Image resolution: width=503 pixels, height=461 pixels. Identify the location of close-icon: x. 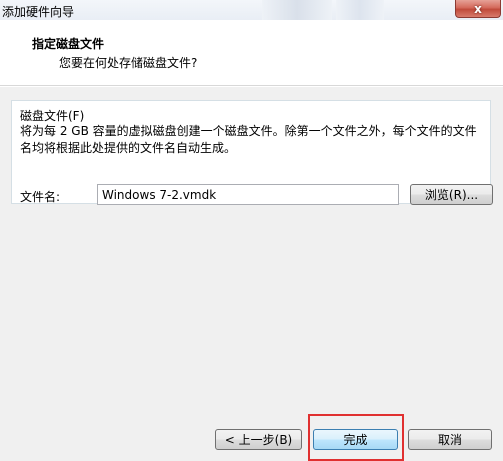
(478, 8).